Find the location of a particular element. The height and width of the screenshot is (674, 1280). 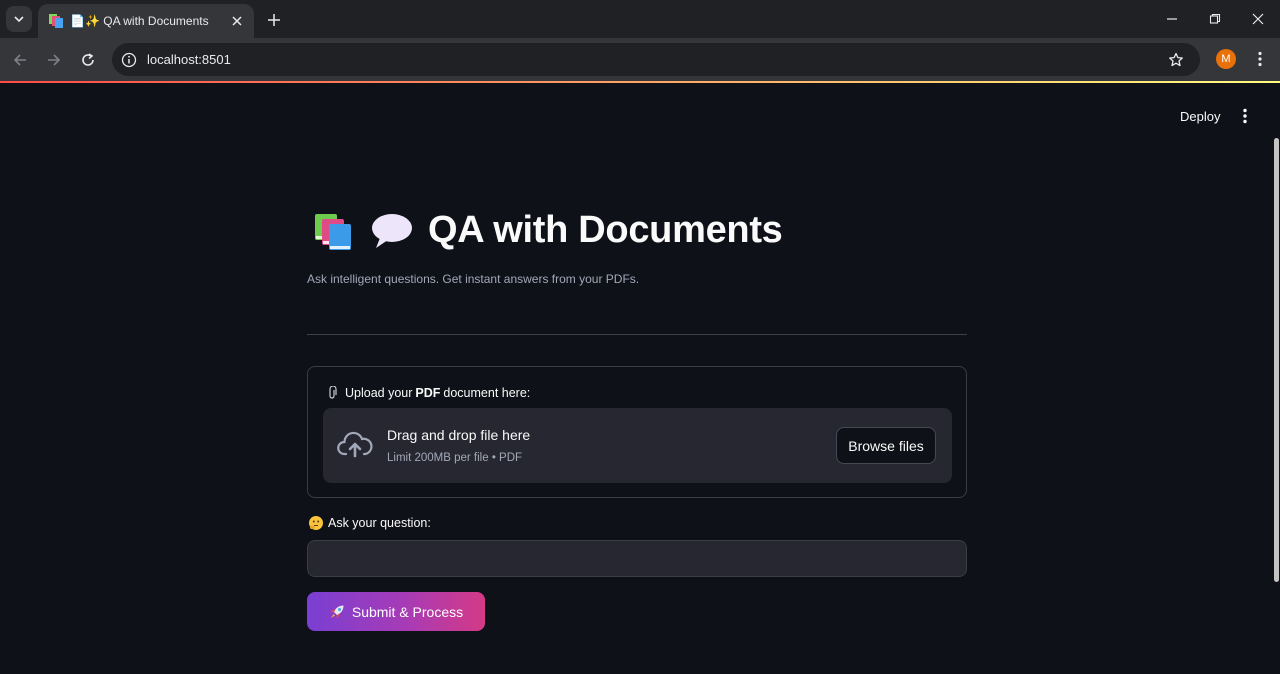

favicon-books-icon is located at coordinates (56, 21).